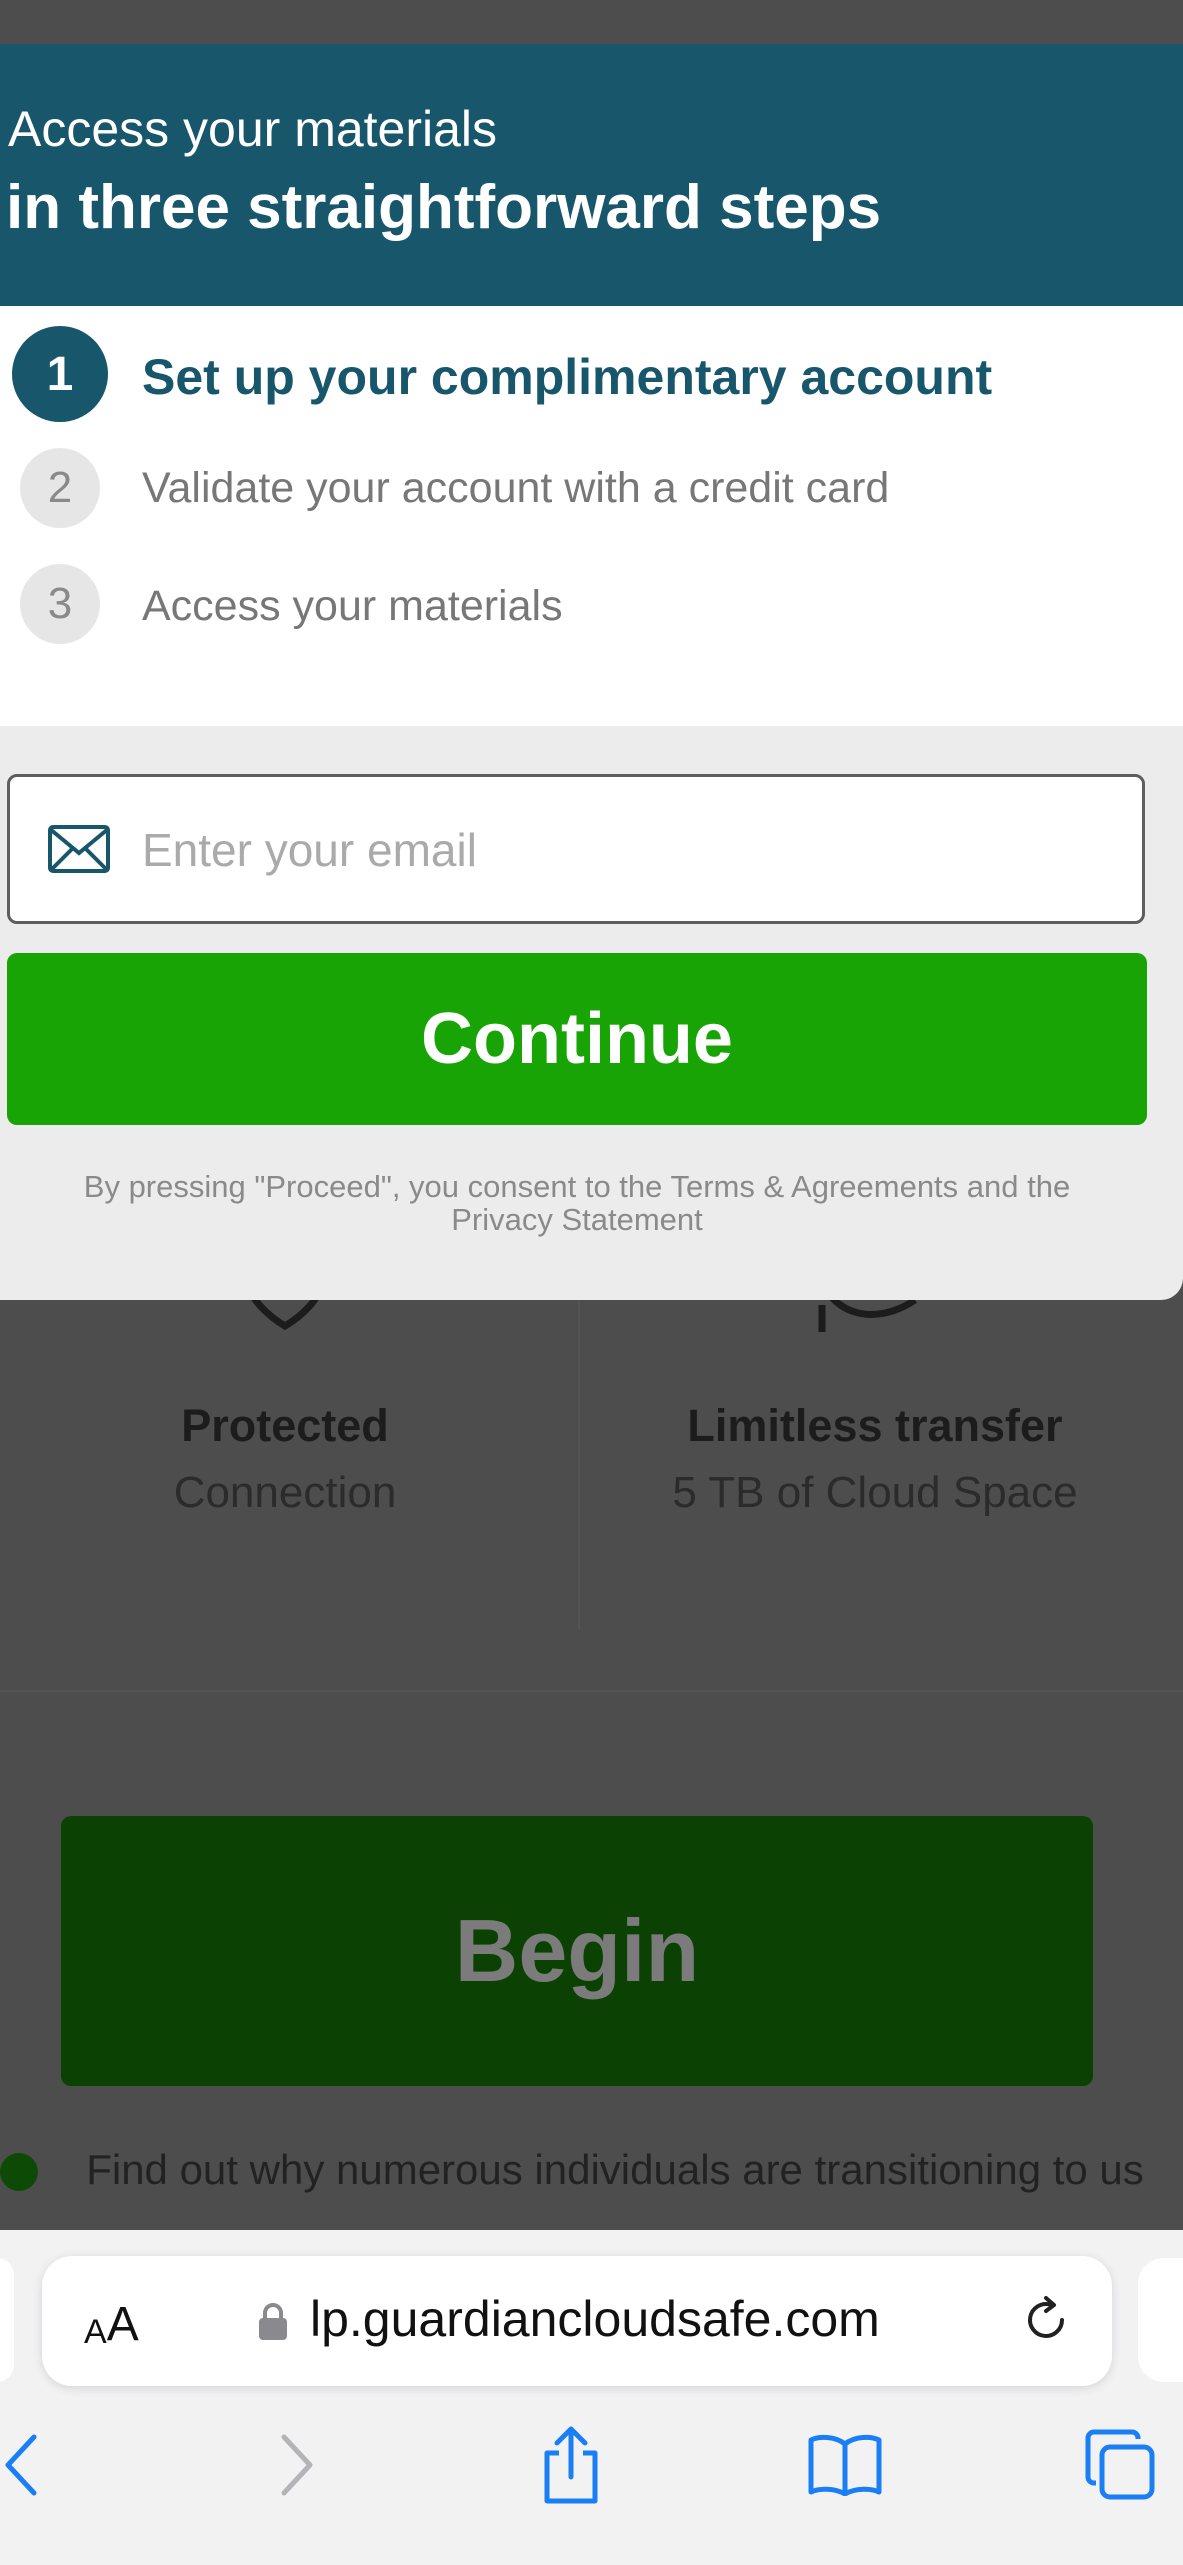  I want to click on mail-icon, so click(79, 849).